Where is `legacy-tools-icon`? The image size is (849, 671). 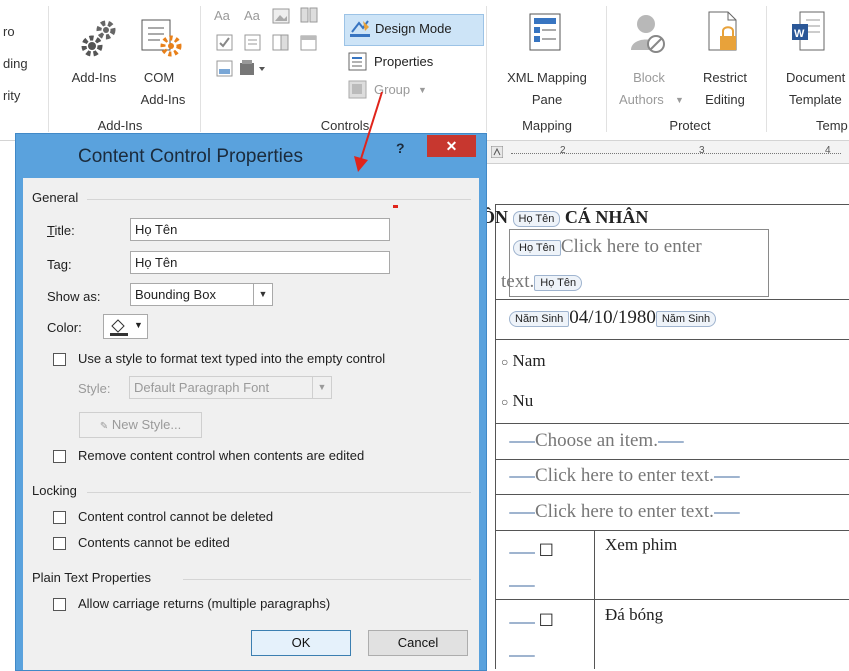
legacy-tools-icon is located at coordinates (253, 69).